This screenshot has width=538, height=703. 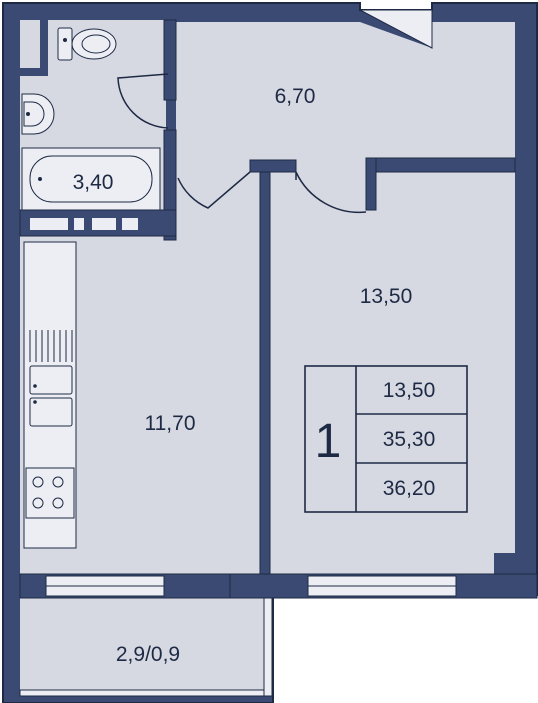 What do you see at coordinates (170, 60) in the screenshot?
I see `bathroom-right-wall` at bounding box center [170, 60].